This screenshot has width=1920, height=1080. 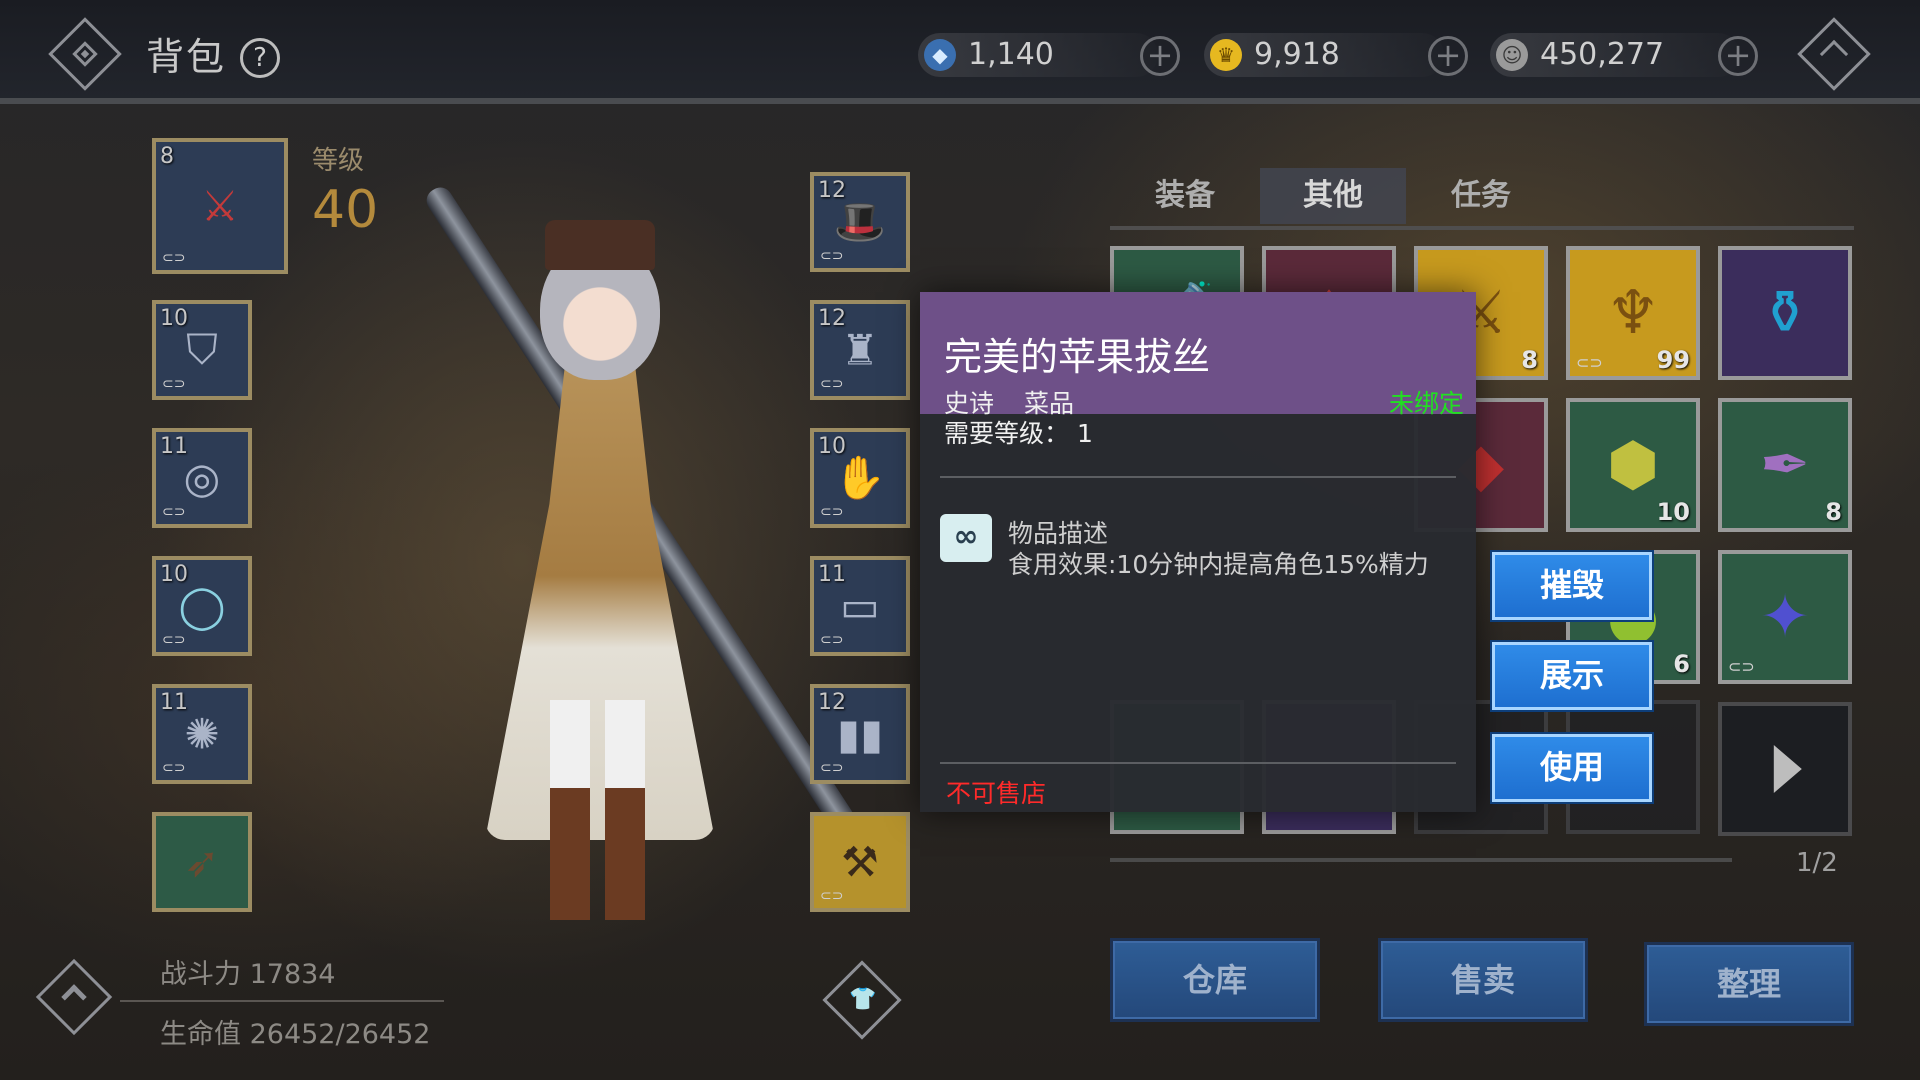 I want to click on equip-slot-belt: 11 ▭ ⊂⊃, so click(x=860, y=606).